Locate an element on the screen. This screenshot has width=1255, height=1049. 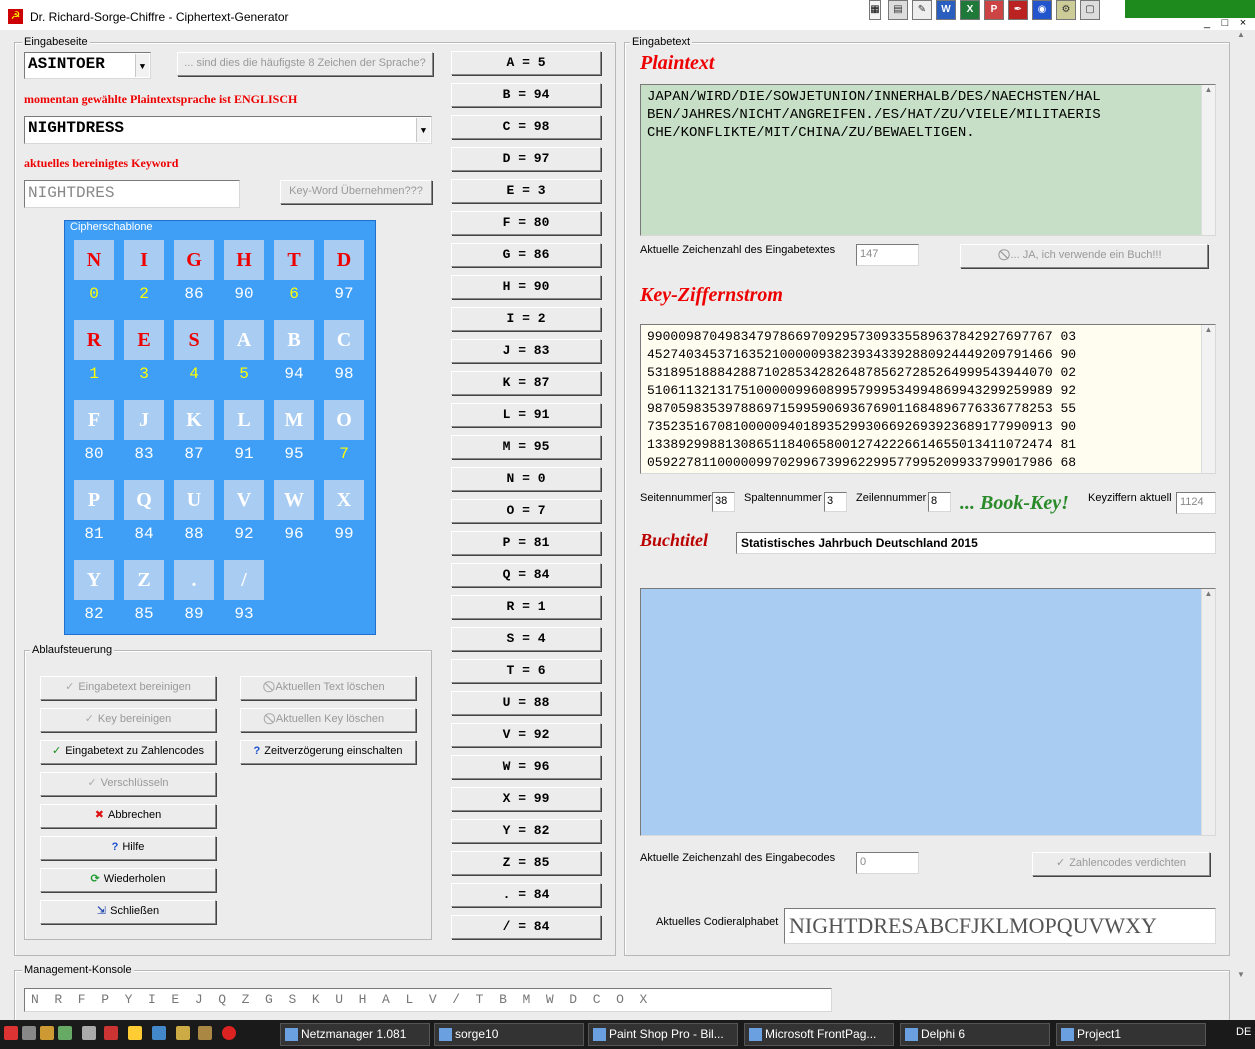
condense-codes-button: ✓ Zahlencodes verdichten is located at coordinates (1121, 864).